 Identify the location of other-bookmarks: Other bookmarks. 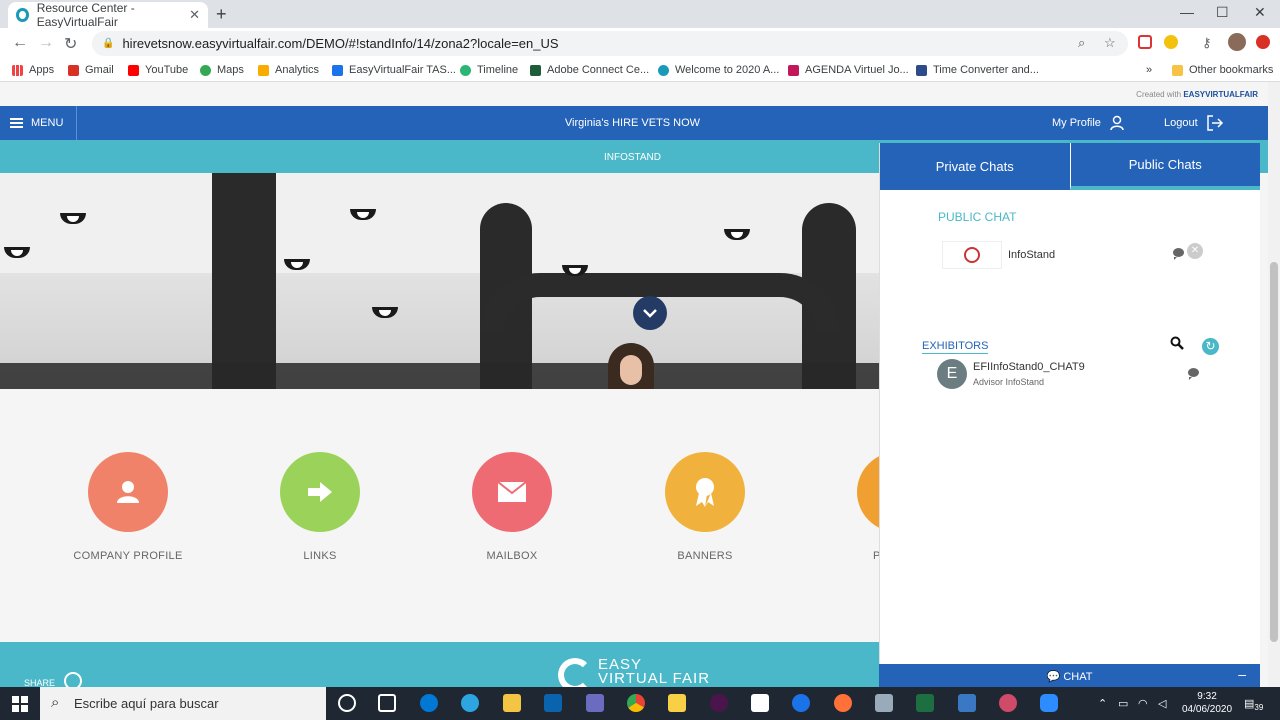
(1222, 70).